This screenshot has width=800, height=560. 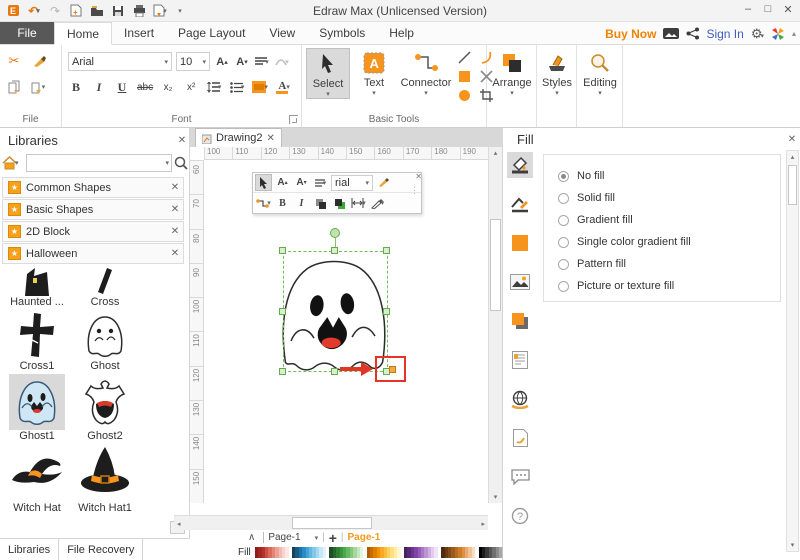 What do you see at coordinates (55, 11) in the screenshot?
I see `redo-button: ↷` at bounding box center [55, 11].